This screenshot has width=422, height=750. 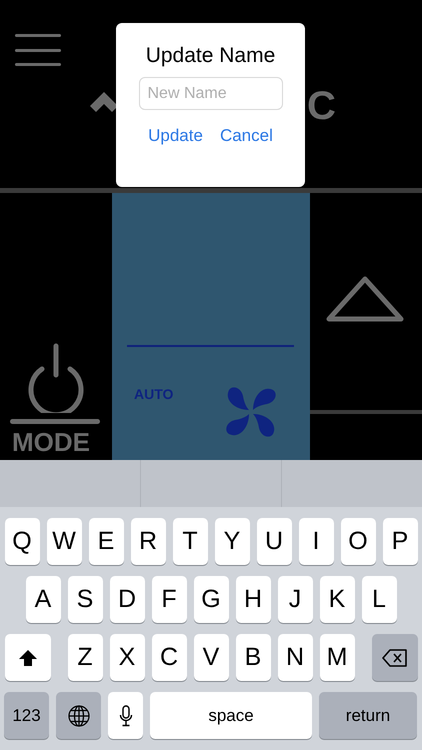 What do you see at coordinates (51, 442) in the screenshot?
I see `mode-label: MODE` at bounding box center [51, 442].